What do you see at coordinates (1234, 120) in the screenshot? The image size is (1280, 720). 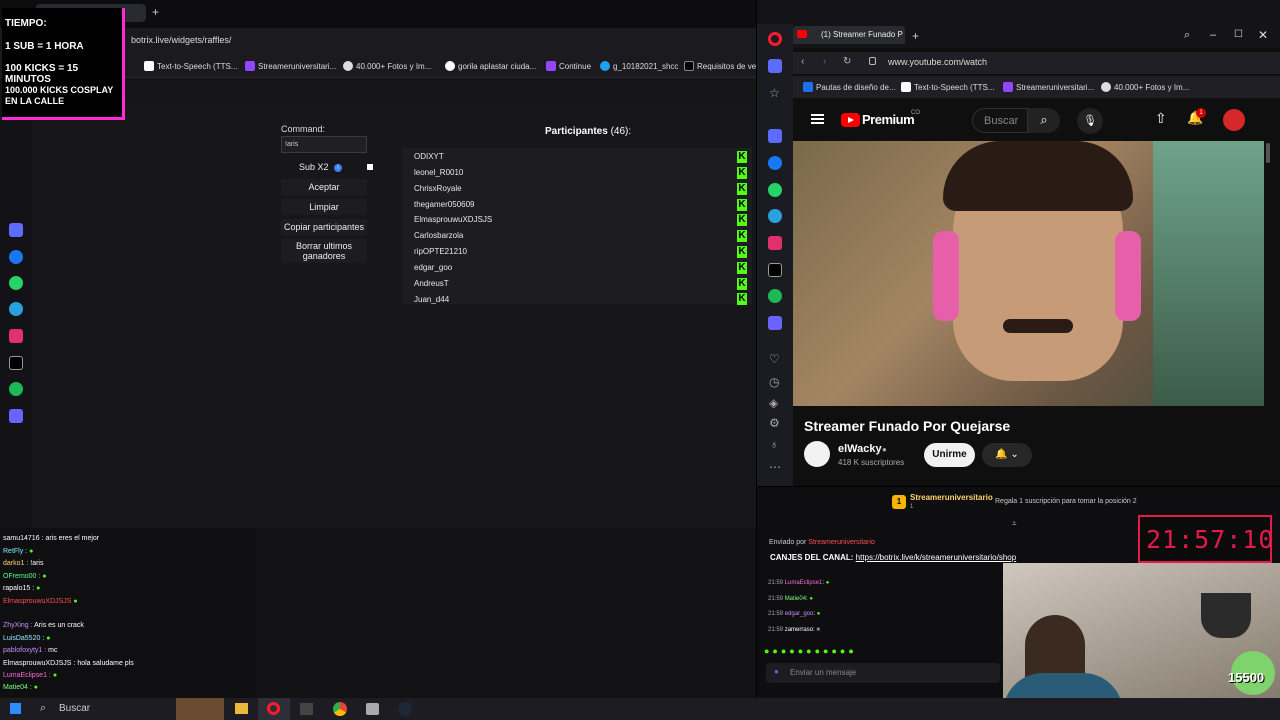 I see `avatar` at bounding box center [1234, 120].